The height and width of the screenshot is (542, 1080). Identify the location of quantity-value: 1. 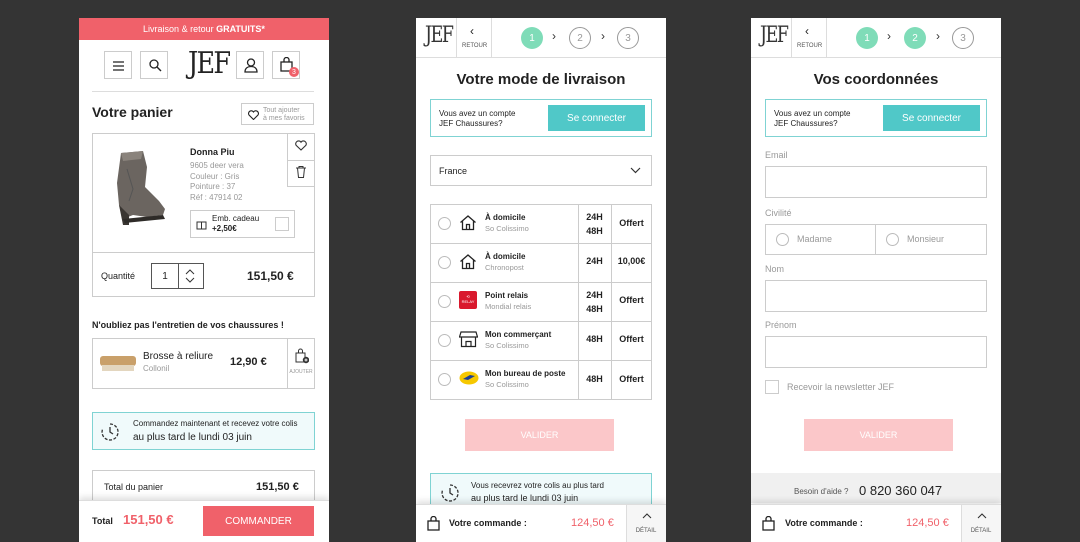
(165, 276).